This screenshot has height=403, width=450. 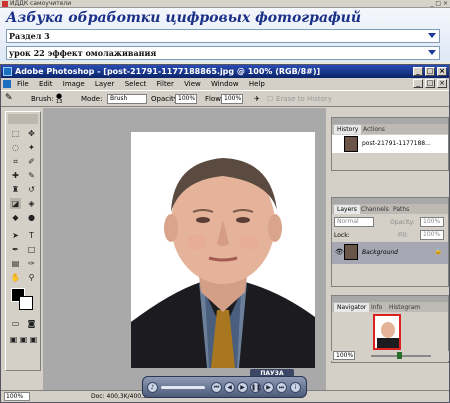 I want to click on clone-stamp-tool-icon: ♜, so click(x=15, y=189).